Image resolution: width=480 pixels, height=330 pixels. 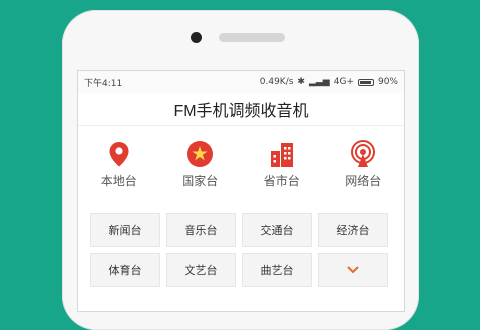 What do you see at coordinates (241, 109) in the screenshot?
I see `page-title: FM手机调频收音机` at bounding box center [241, 109].